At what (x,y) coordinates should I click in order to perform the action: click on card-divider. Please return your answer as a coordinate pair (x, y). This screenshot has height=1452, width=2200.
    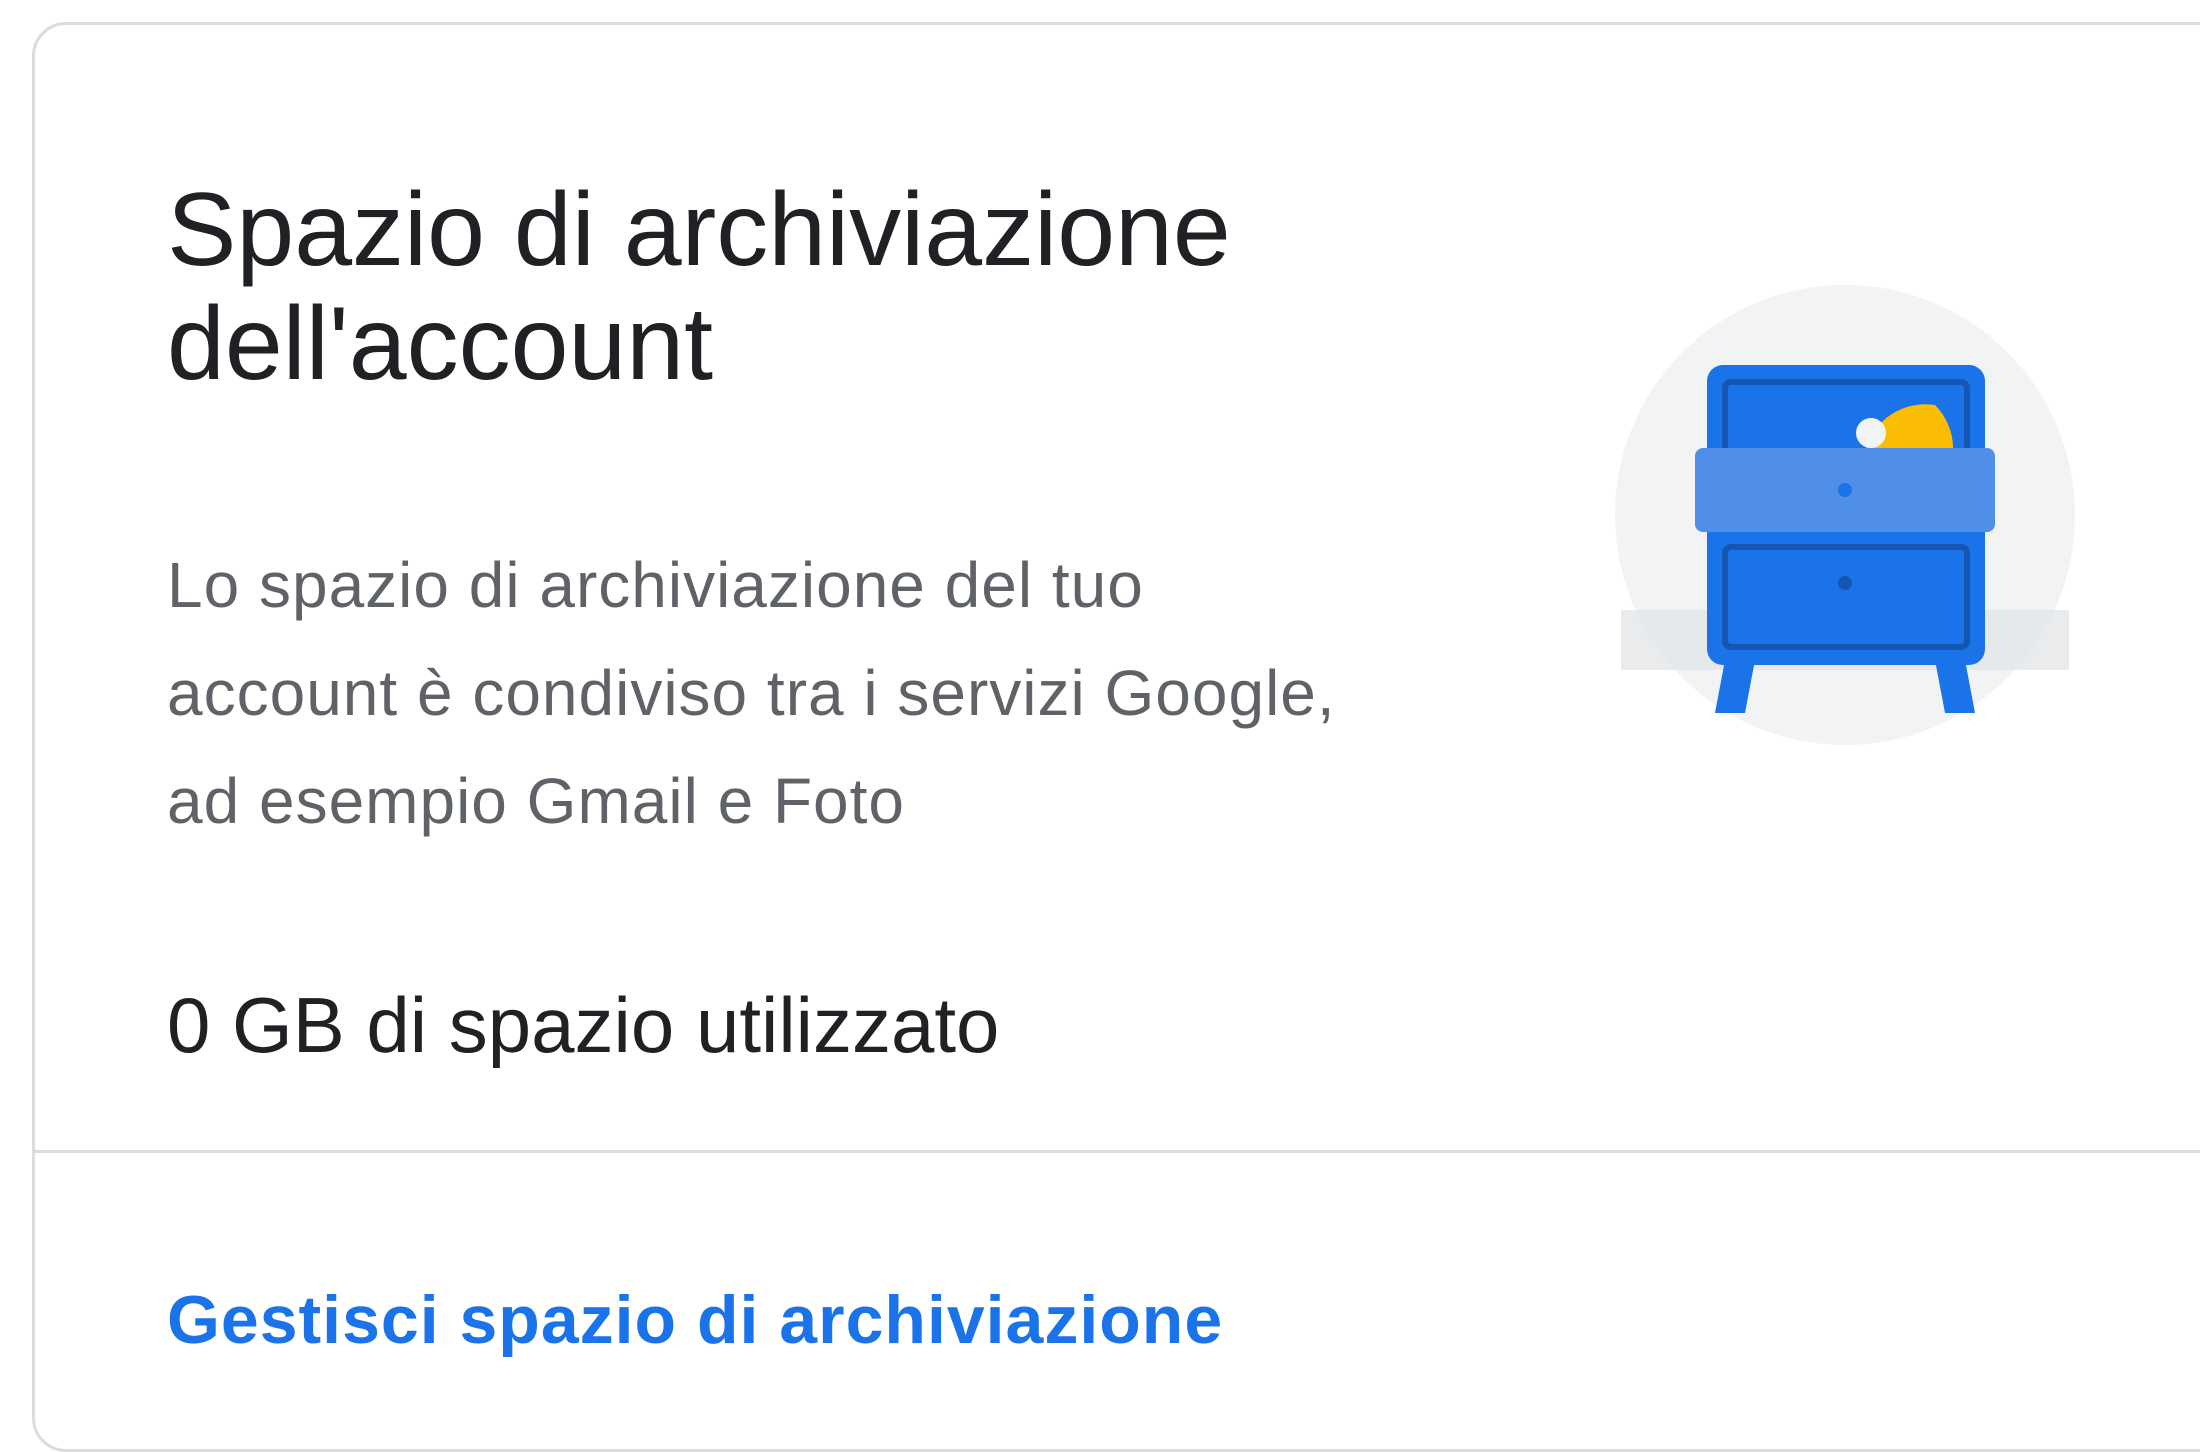
    Looking at the image, I should click on (1117, 1151).